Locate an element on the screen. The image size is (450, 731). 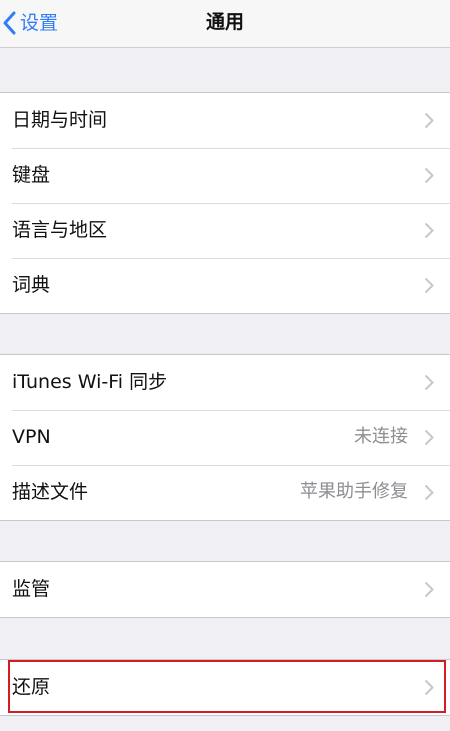
row-label: 描述文件 is located at coordinates (50, 492).